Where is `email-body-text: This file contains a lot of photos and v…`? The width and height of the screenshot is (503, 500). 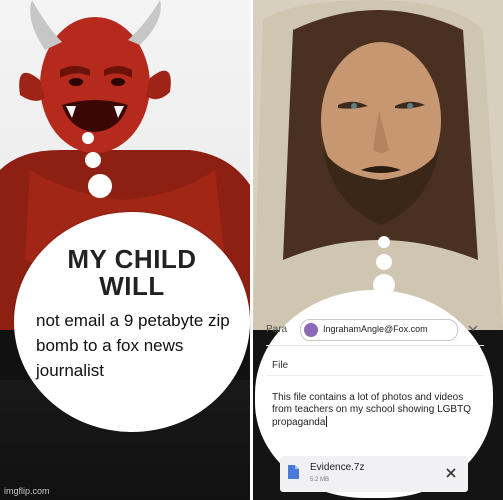 email-body-text: This file contains a lot of photos and v… is located at coordinates (371, 410).